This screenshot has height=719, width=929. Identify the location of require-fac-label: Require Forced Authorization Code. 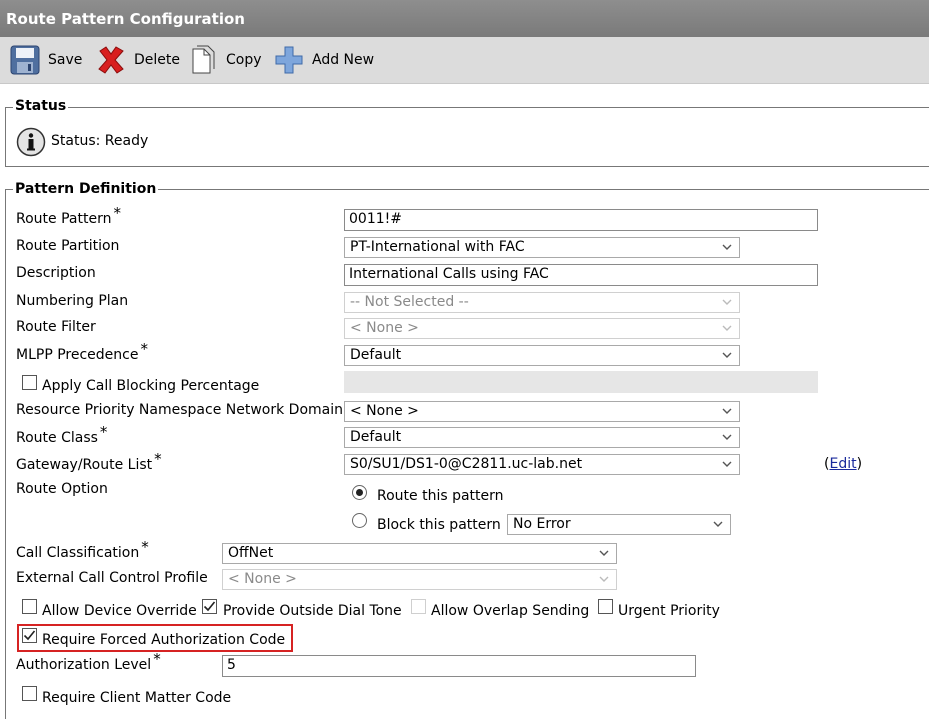
(164, 640).